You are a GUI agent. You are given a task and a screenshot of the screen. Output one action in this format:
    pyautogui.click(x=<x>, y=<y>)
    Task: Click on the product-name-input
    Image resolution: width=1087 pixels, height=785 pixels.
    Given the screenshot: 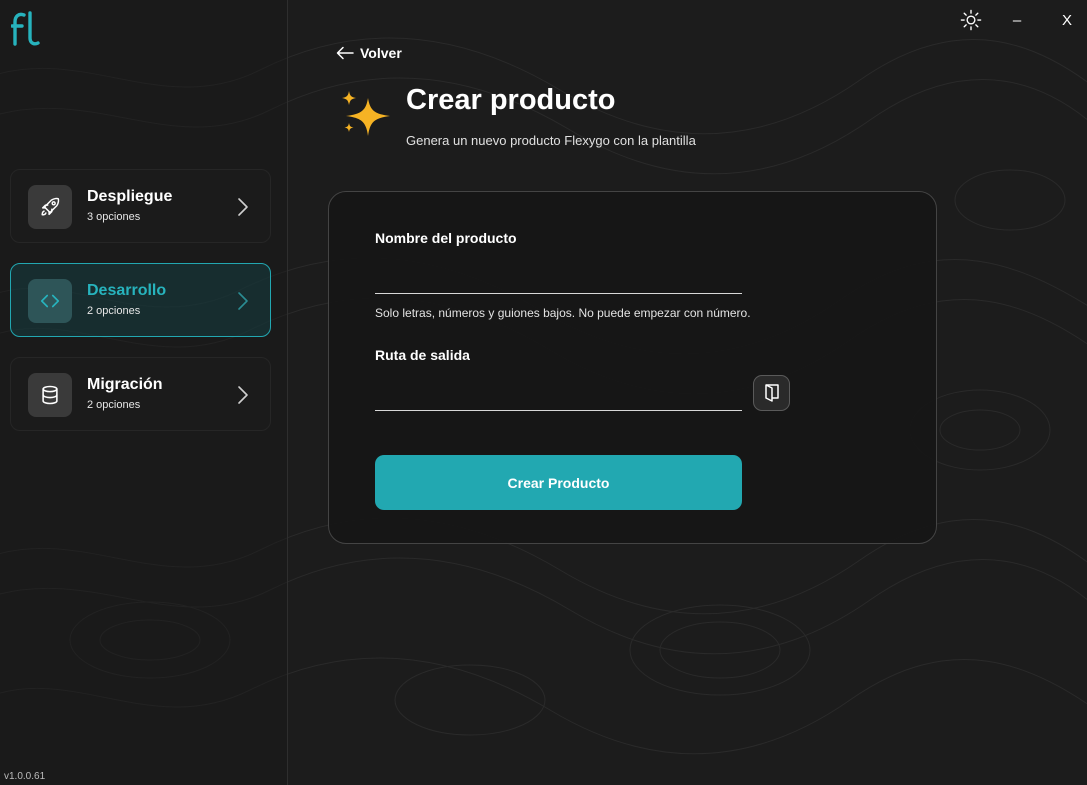 What is the action you would take?
    pyautogui.click(x=558, y=279)
    